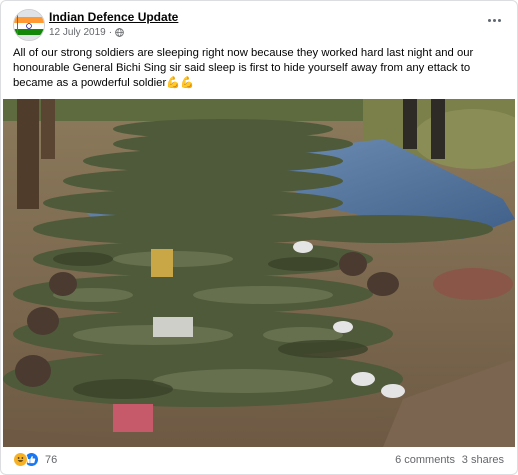  What do you see at coordinates (180, 83) in the screenshot?
I see `flexed-biceps-emoji: 💪💪` at bounding box center [180, 83].